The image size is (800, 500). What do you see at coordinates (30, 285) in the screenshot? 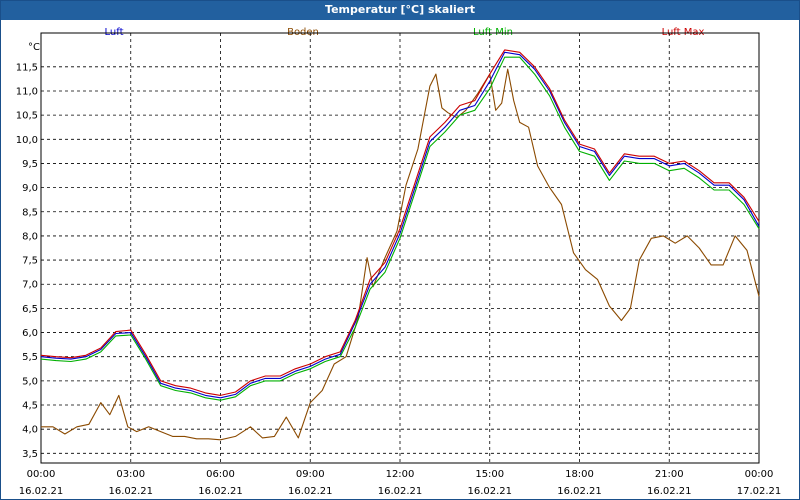
I see `y-tick-label: 7,0` at bounding box center [30, 285].